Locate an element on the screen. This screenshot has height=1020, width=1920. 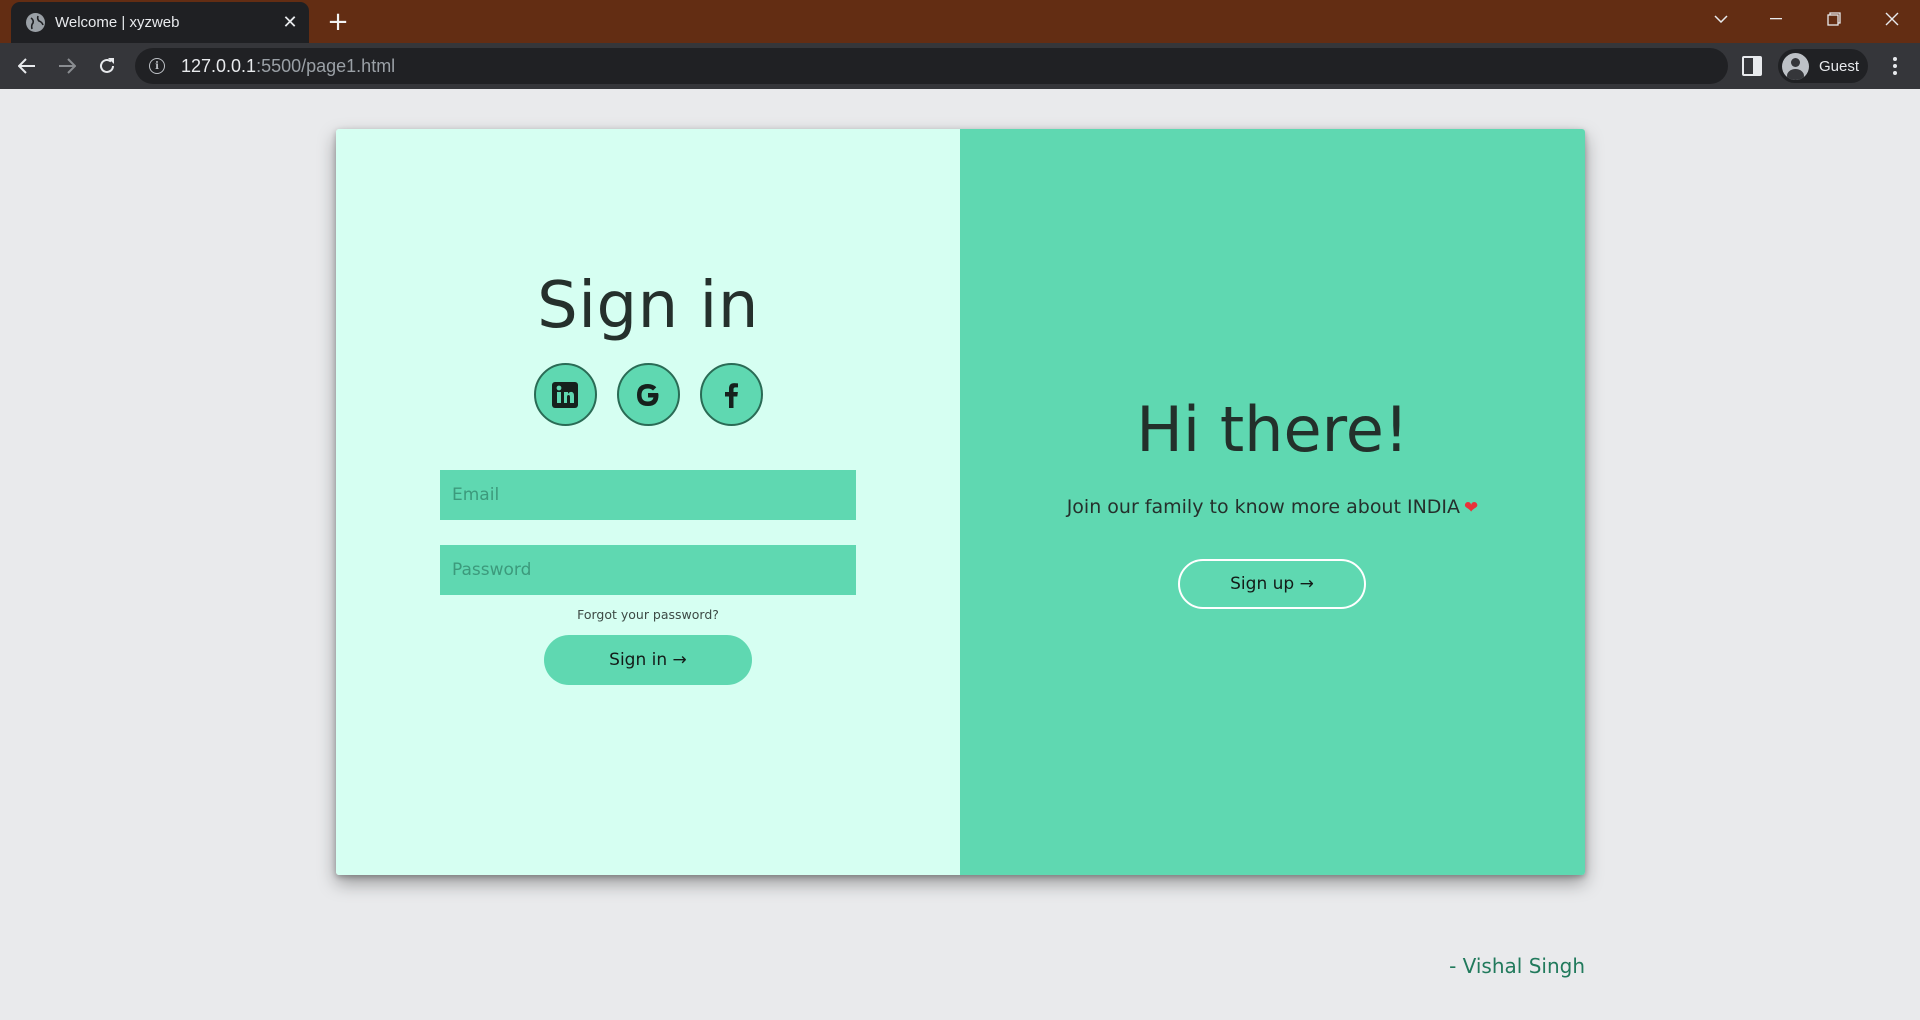
welcome-subtitle-text: Join our family to know more about INDIA is located at coordinates (1263, 507).